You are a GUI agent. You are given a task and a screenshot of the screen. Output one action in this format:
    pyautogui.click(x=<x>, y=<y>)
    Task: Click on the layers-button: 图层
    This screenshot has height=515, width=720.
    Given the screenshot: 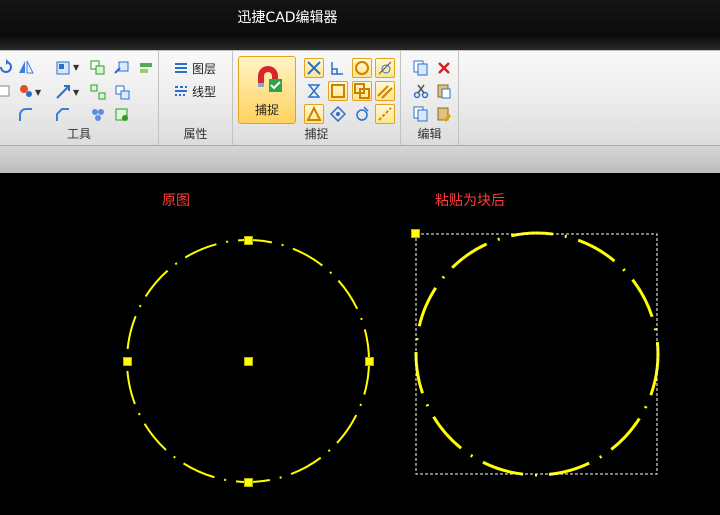 What is the action you would take?
    pyautogui.click(x=204, y=68)
    